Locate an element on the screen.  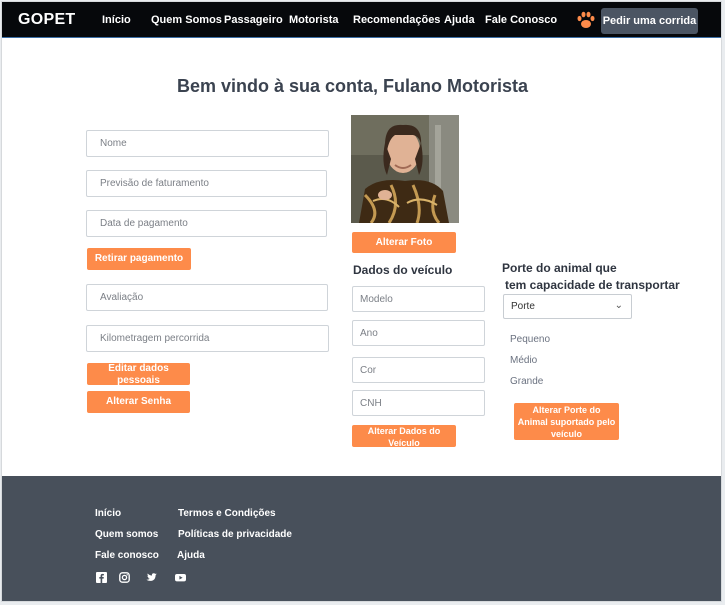
change-photo-button: Alterar Foto is located at coordinates (404, 242).